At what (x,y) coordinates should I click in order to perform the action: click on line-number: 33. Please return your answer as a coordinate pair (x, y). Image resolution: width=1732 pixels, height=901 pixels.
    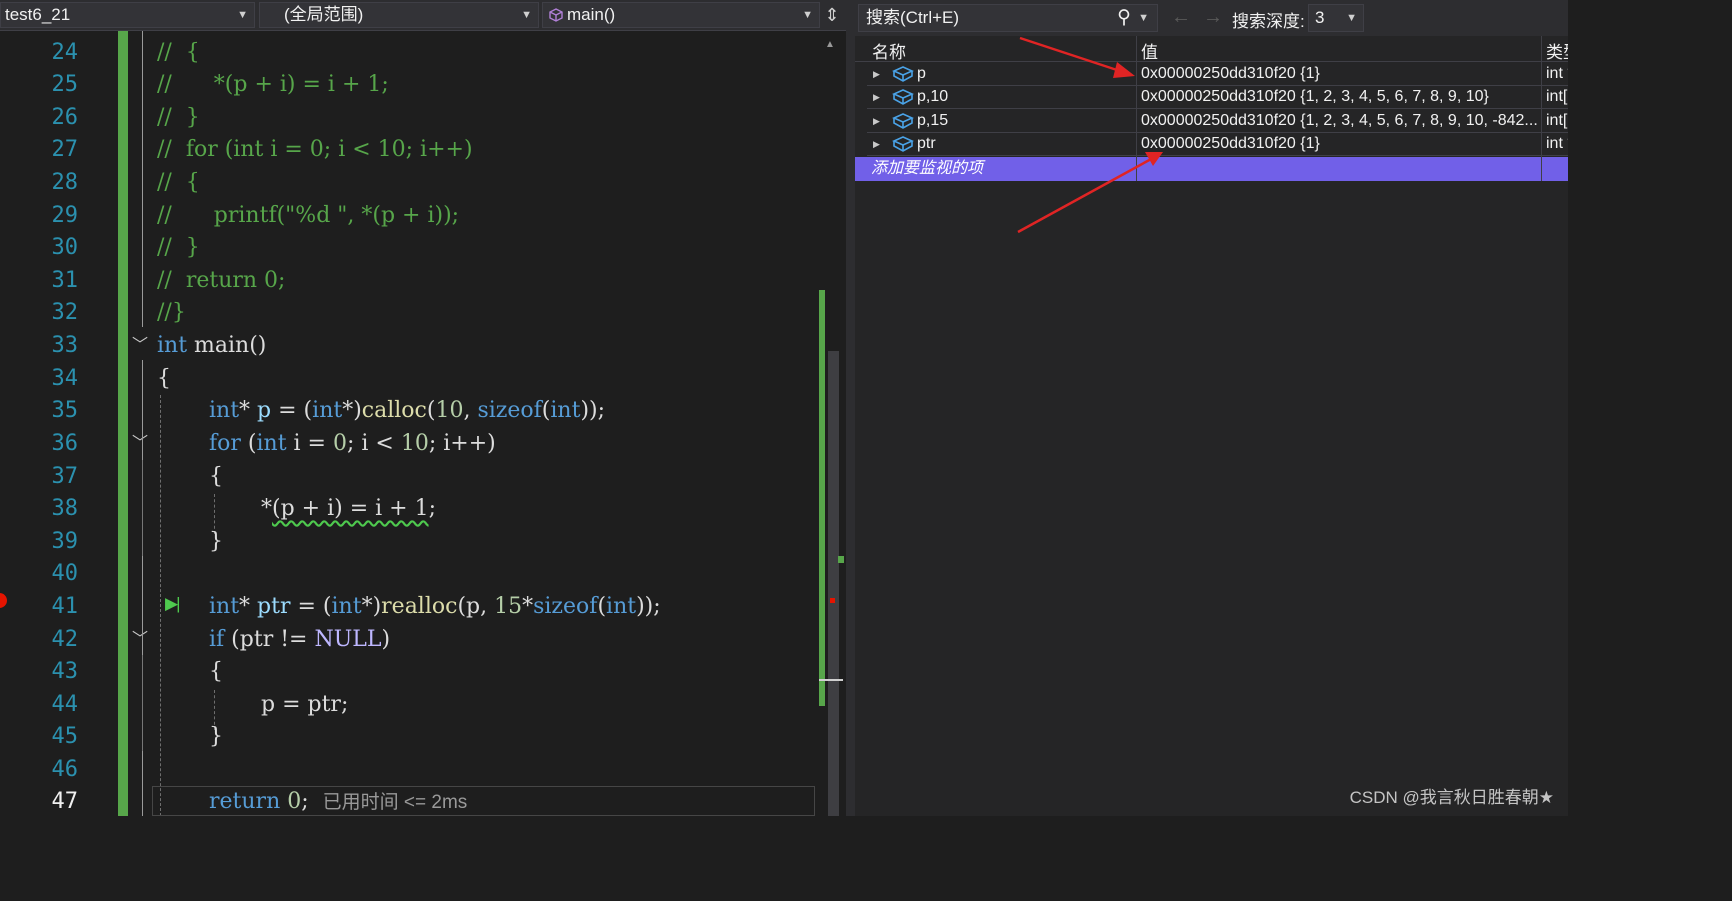
    Looking at the image, I should click on (65, 345).